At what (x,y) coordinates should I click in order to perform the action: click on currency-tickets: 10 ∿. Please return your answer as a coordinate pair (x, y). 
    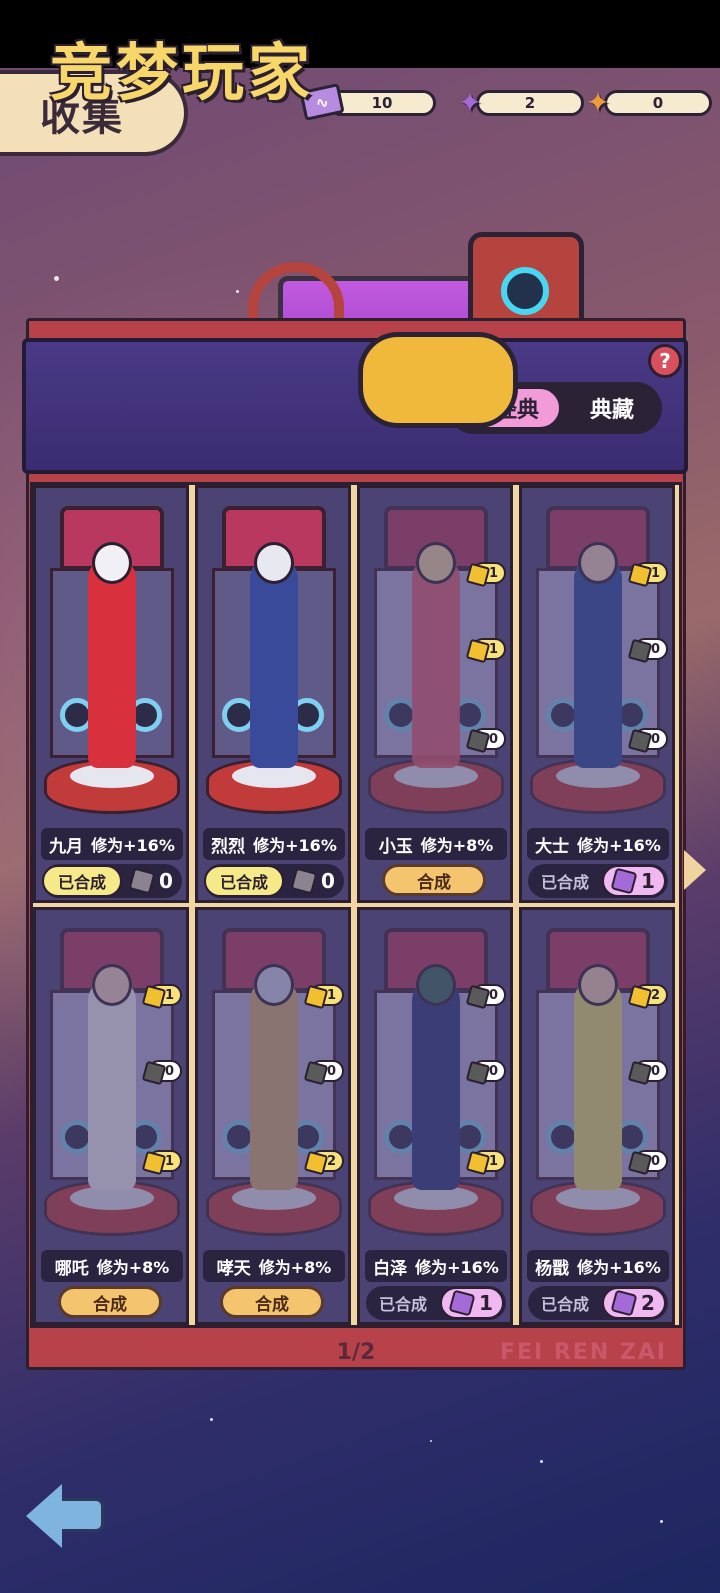
    Looking at the image, I should click on (367, 102).